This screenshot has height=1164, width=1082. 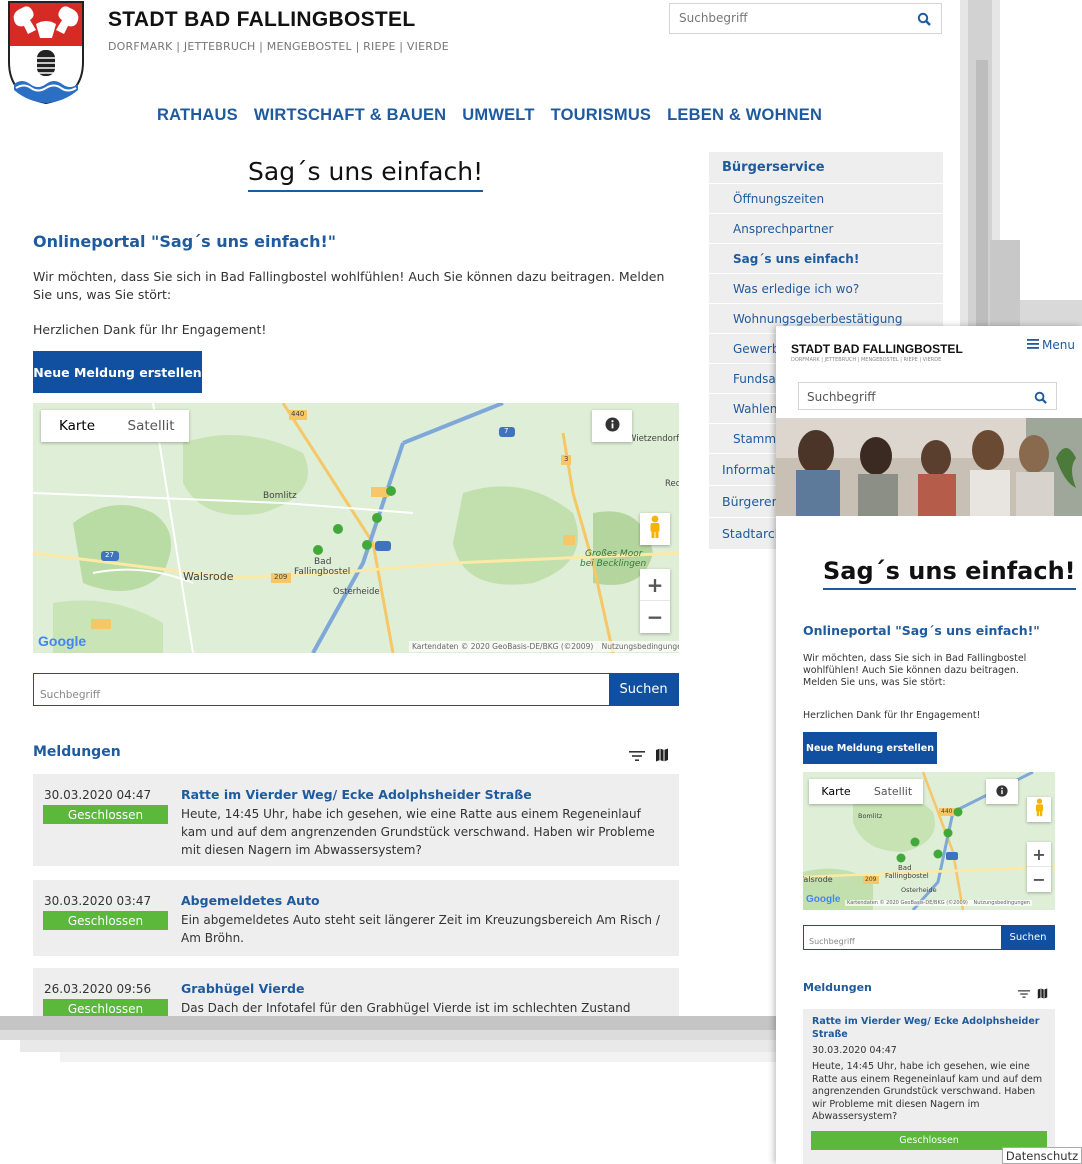 I want to click on place-label-grosses-moor: Großes Moor, so click(x=614, y=554).